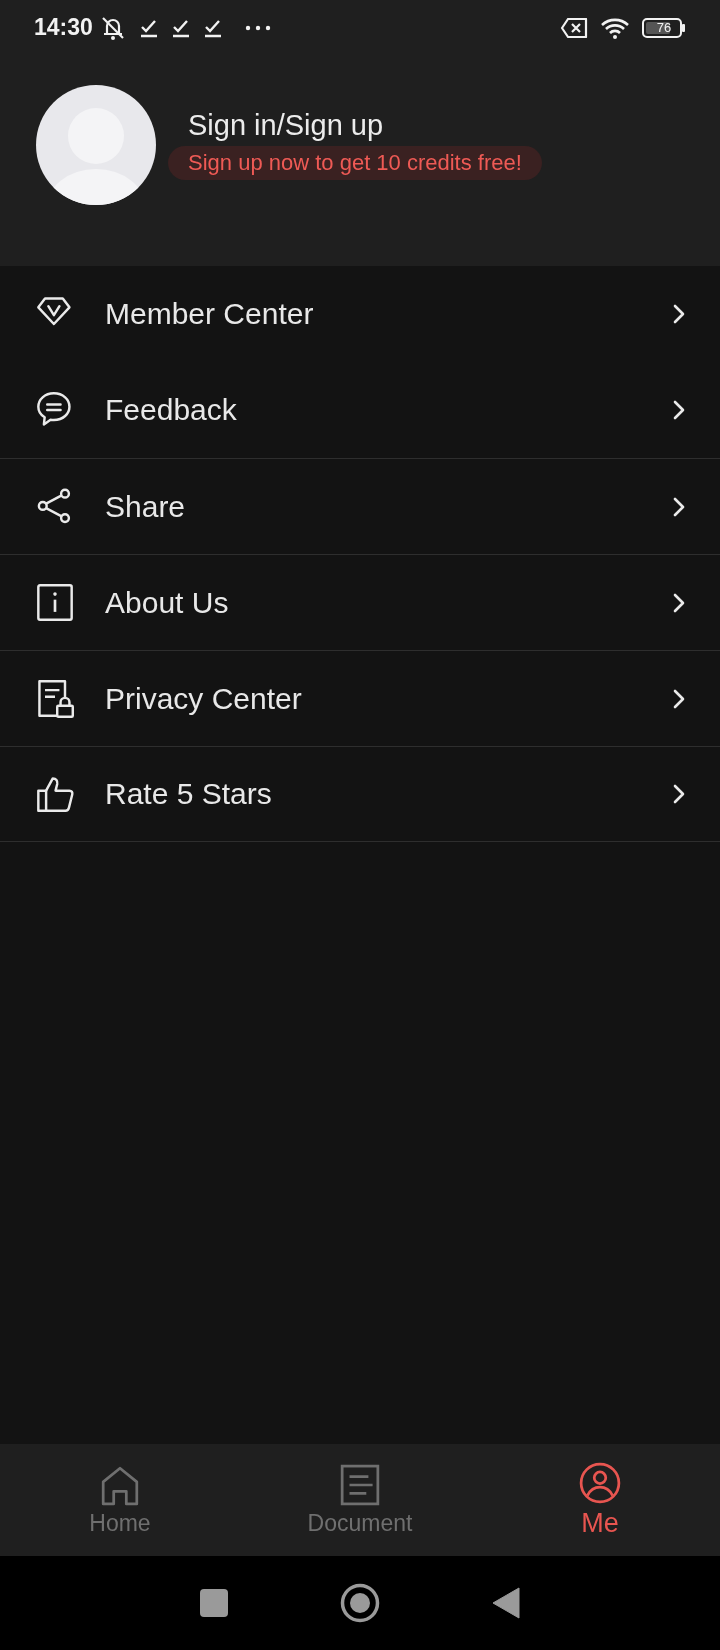 The image size is (720, 1650). Describe the element at coordinates (55, 602) in the screenshot. I see `info-icon` at that location.